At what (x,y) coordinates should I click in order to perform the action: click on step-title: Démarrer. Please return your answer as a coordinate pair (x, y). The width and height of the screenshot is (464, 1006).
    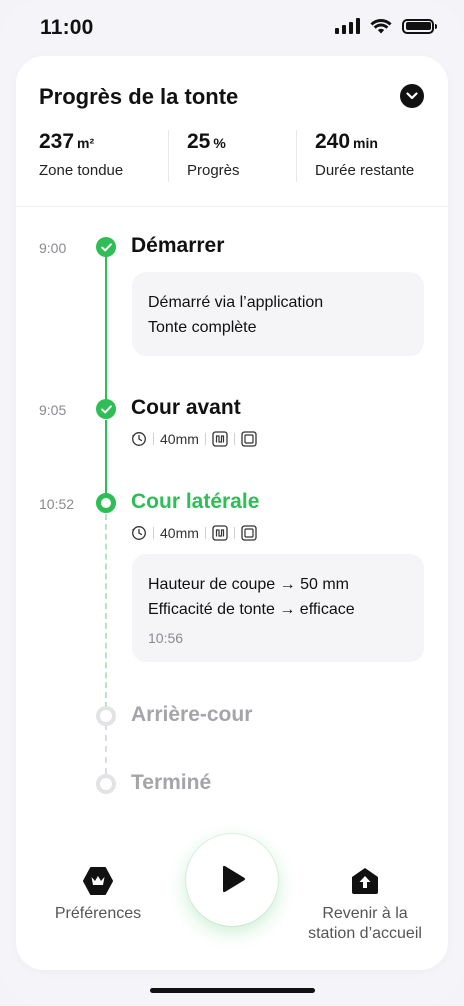
    Looking at the image, I should click on (178, 245).